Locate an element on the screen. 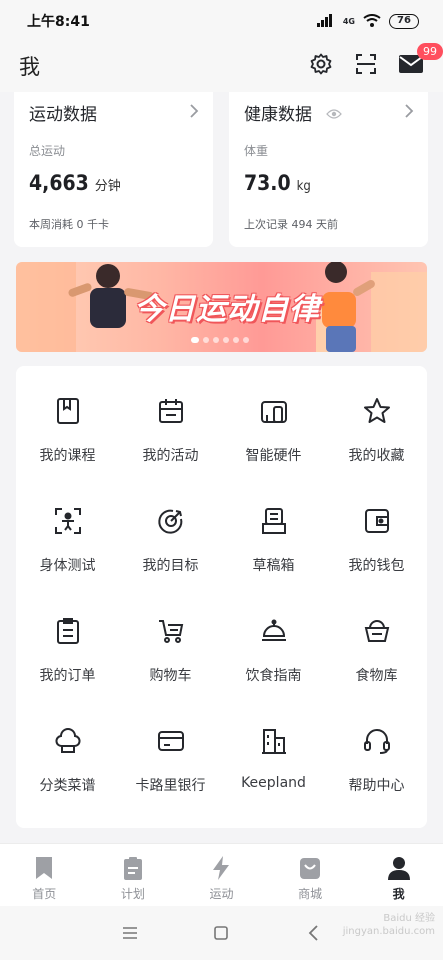 Image resolution: width=443 pixels, height=960 pixels. watermark-line2: jingyan.baidu.com is located at coordinates (388, 931).